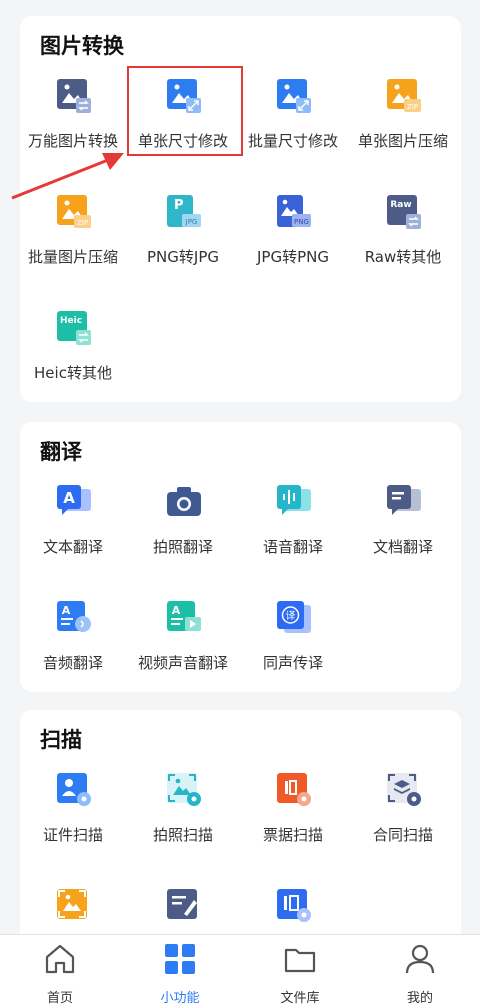  I want to click on image-scan-icon, so click(72, 904).